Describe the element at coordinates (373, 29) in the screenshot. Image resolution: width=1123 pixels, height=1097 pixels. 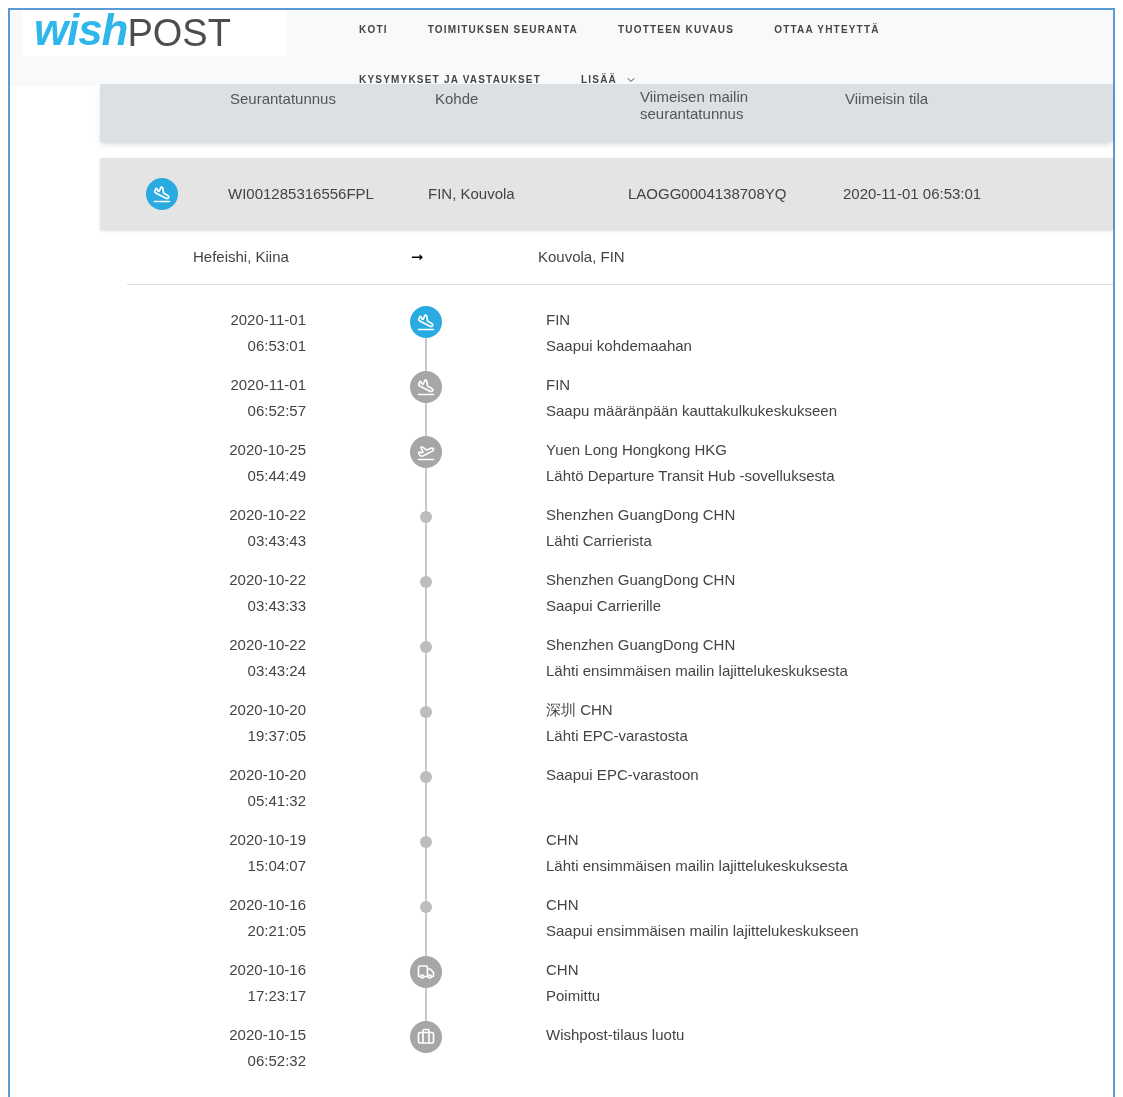
I see `nav-link: KOTI` at that location.